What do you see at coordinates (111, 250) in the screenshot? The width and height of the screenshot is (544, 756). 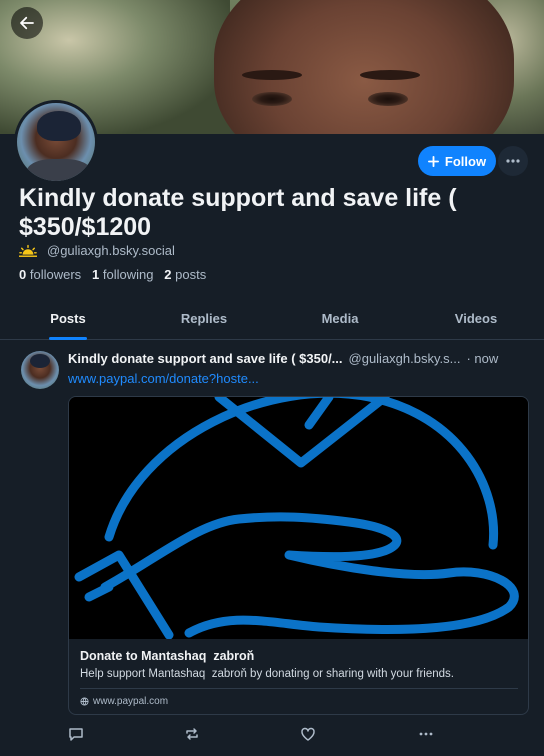 I see `profile-handle: @guliaxgh.bsky.social` at bounding box center [111, 250].